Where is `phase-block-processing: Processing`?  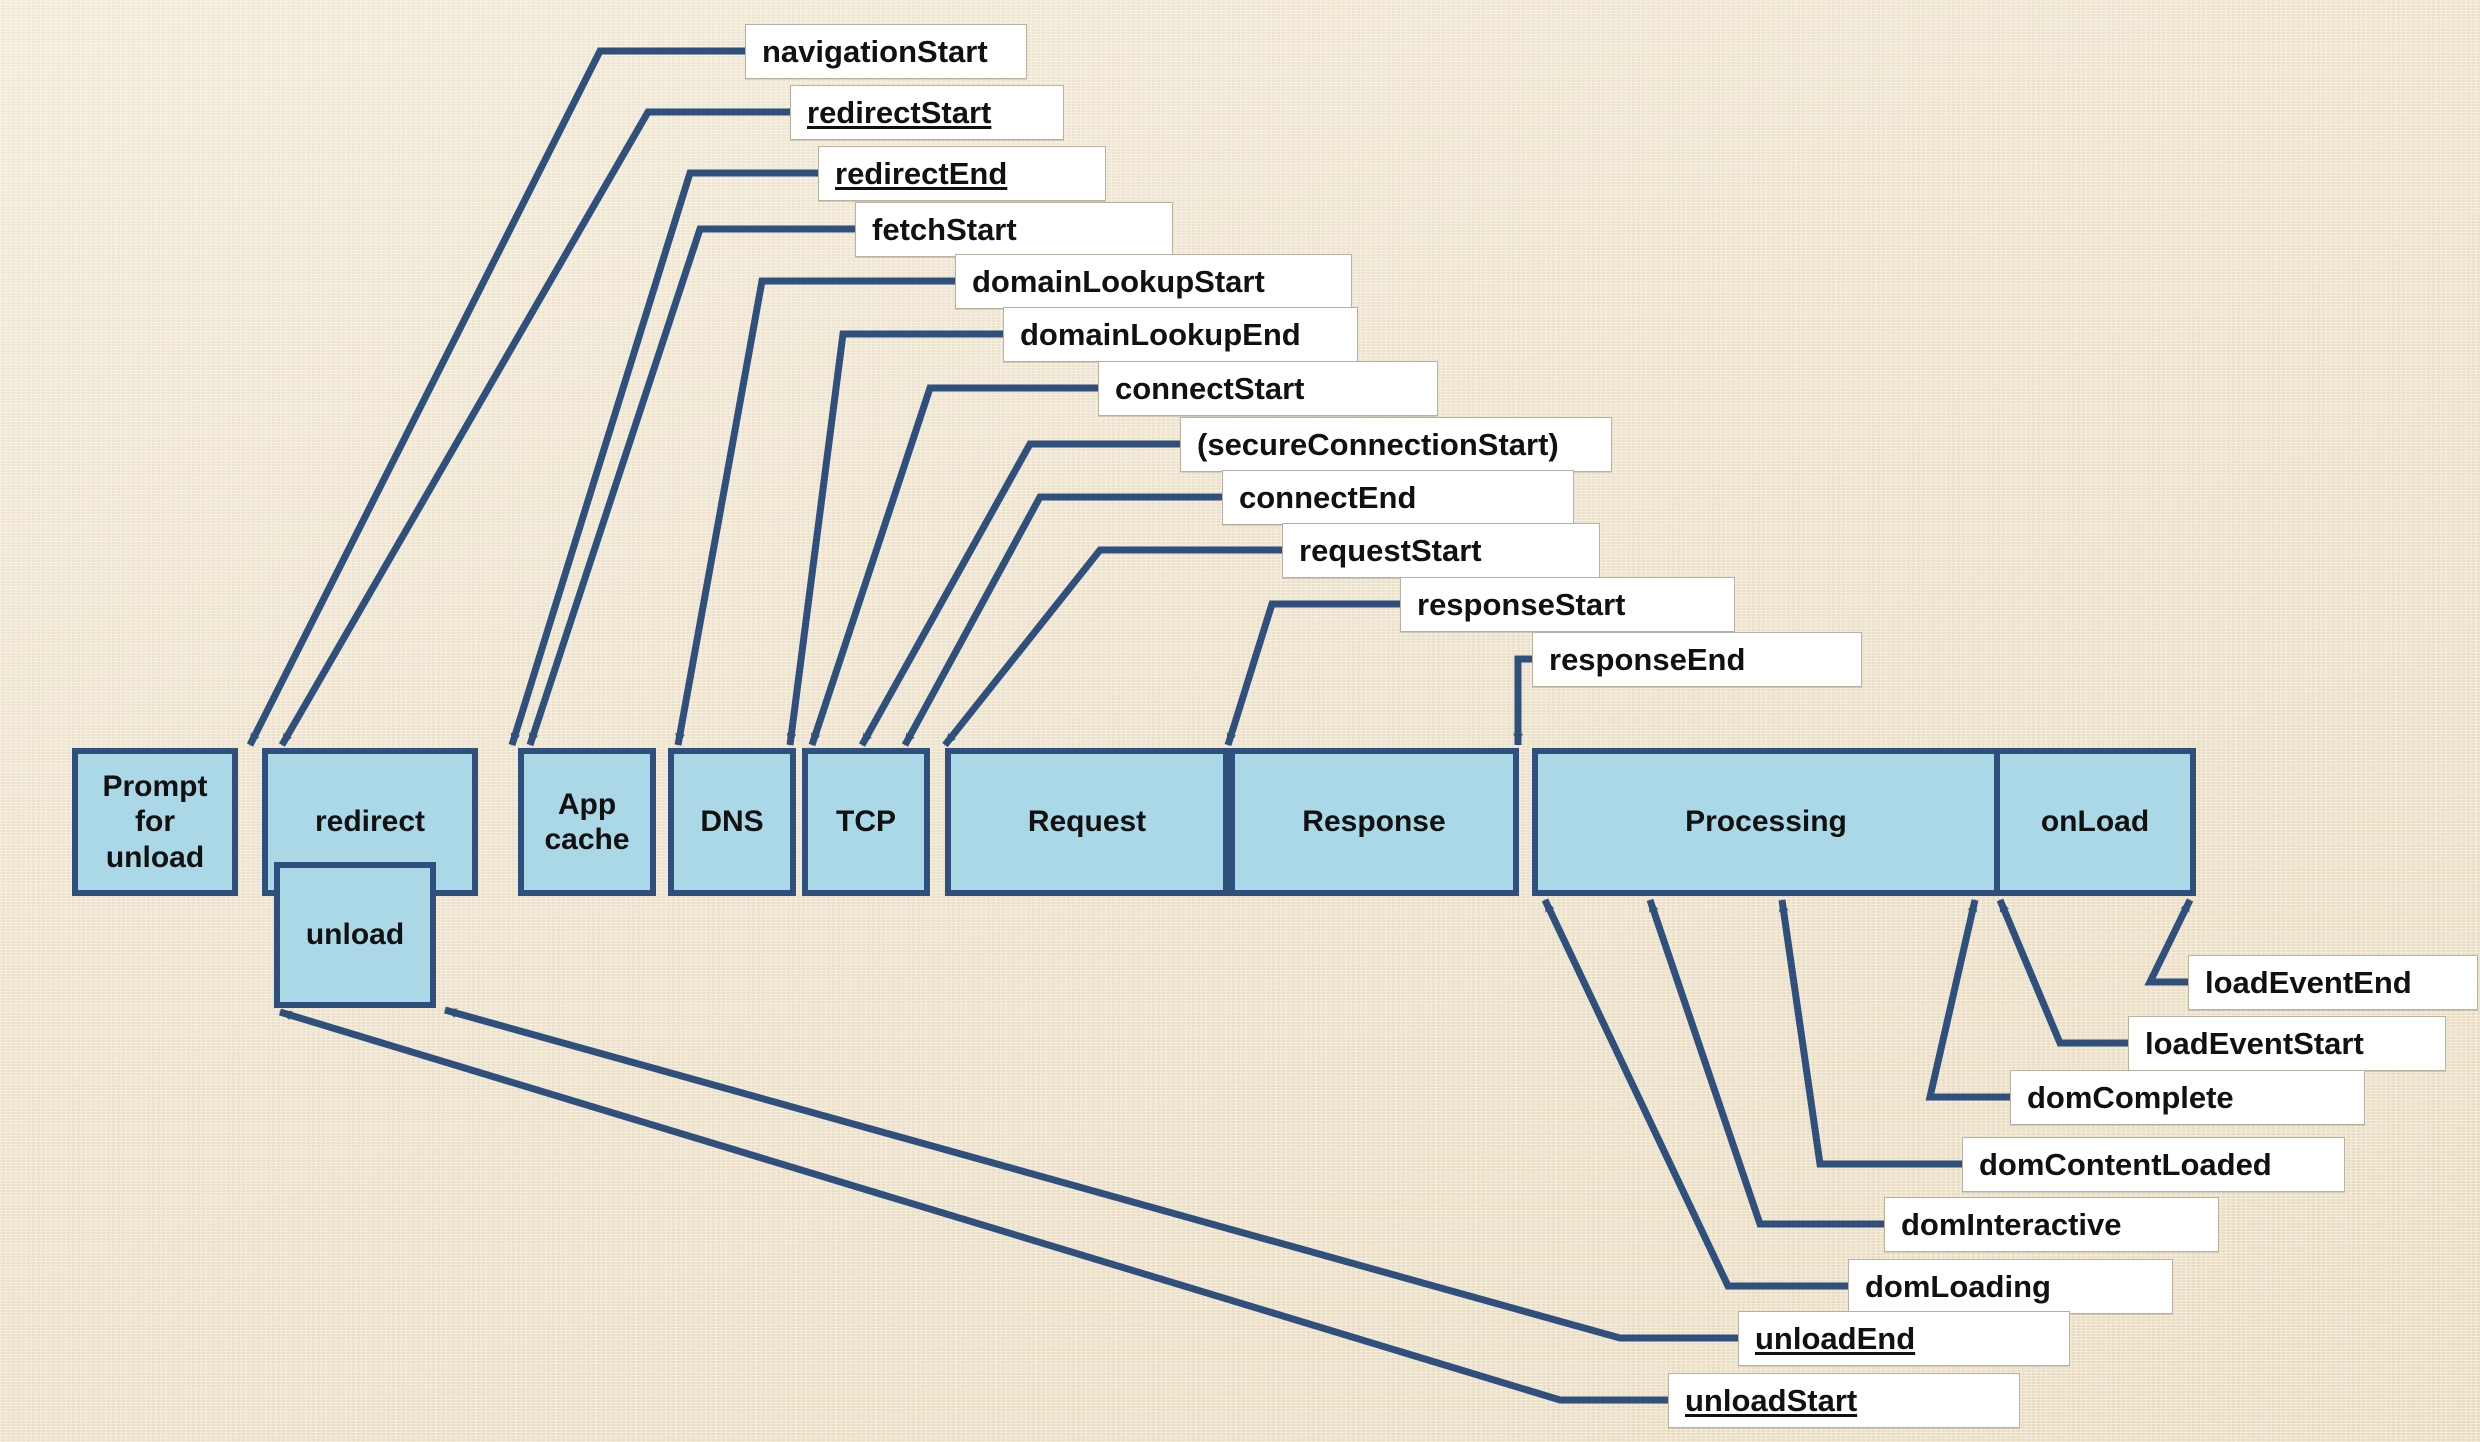
phase-block-processing: Processing is located at coordinates (1766, 822).